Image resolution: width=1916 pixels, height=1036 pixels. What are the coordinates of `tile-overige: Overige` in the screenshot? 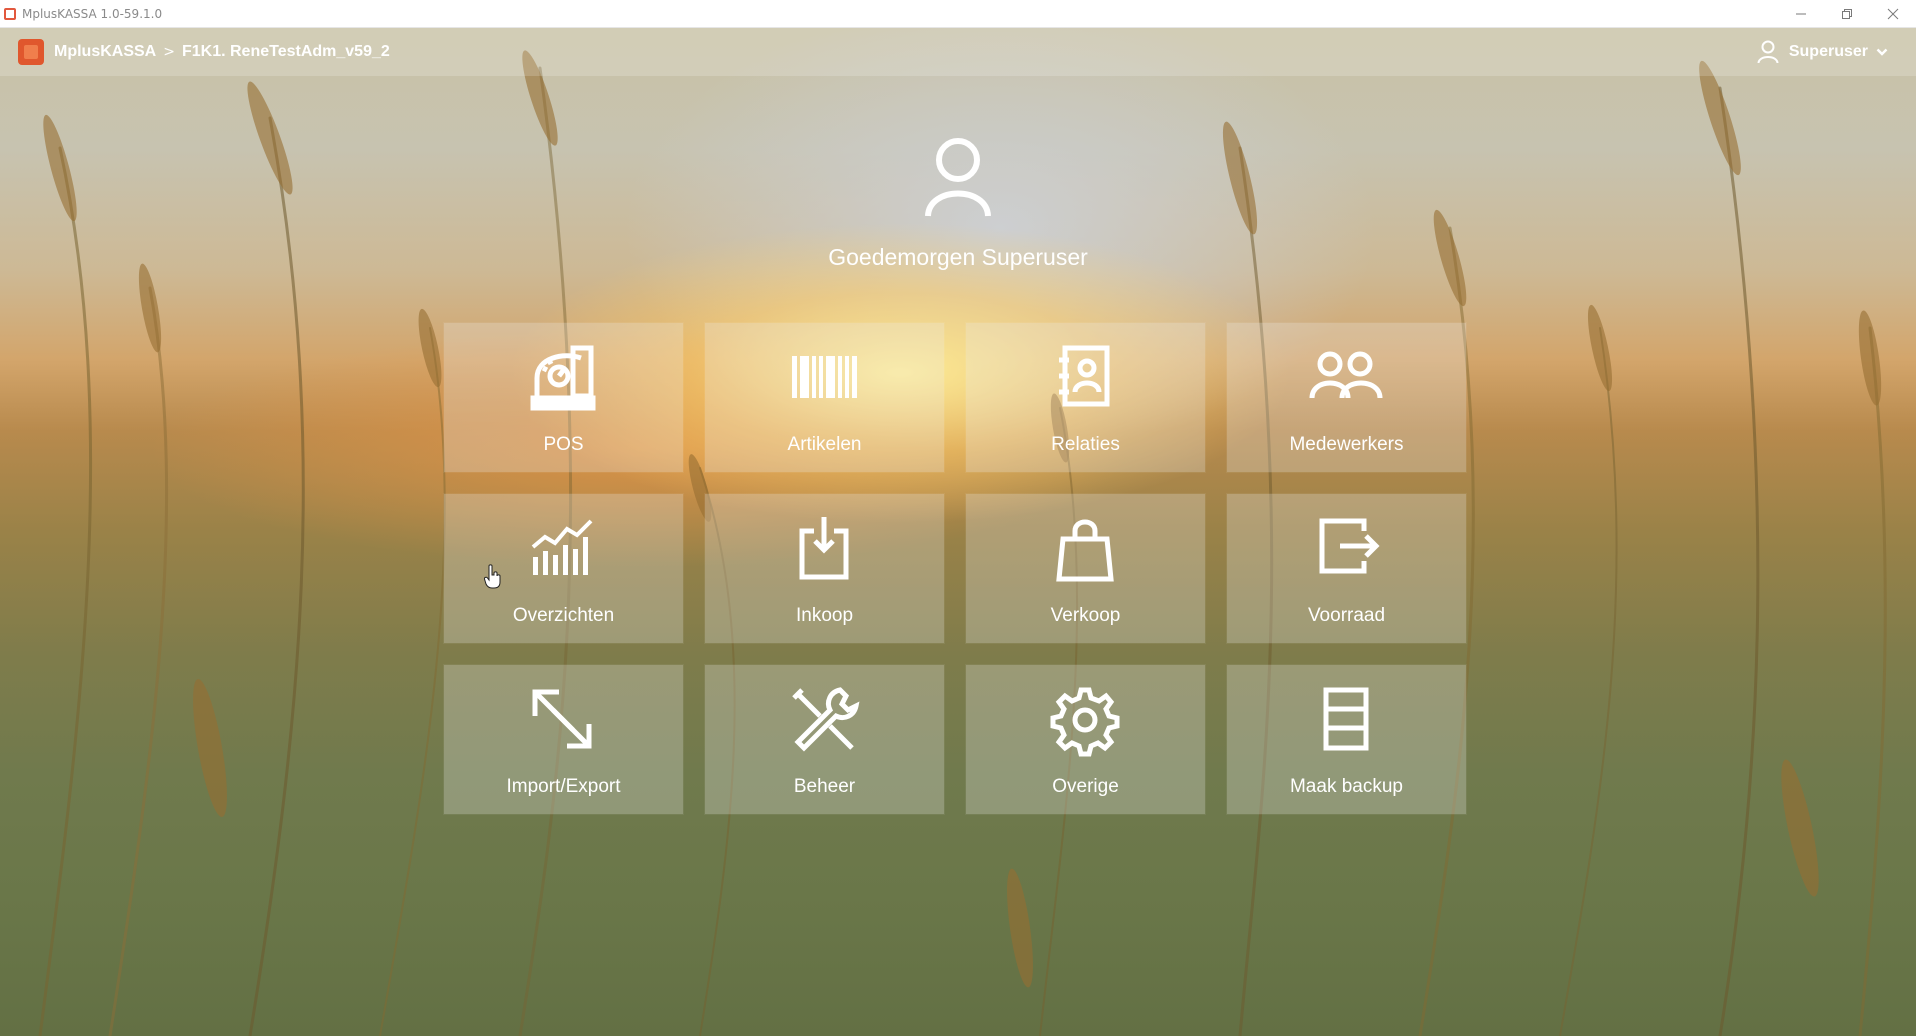 It's located at (1085, 739).